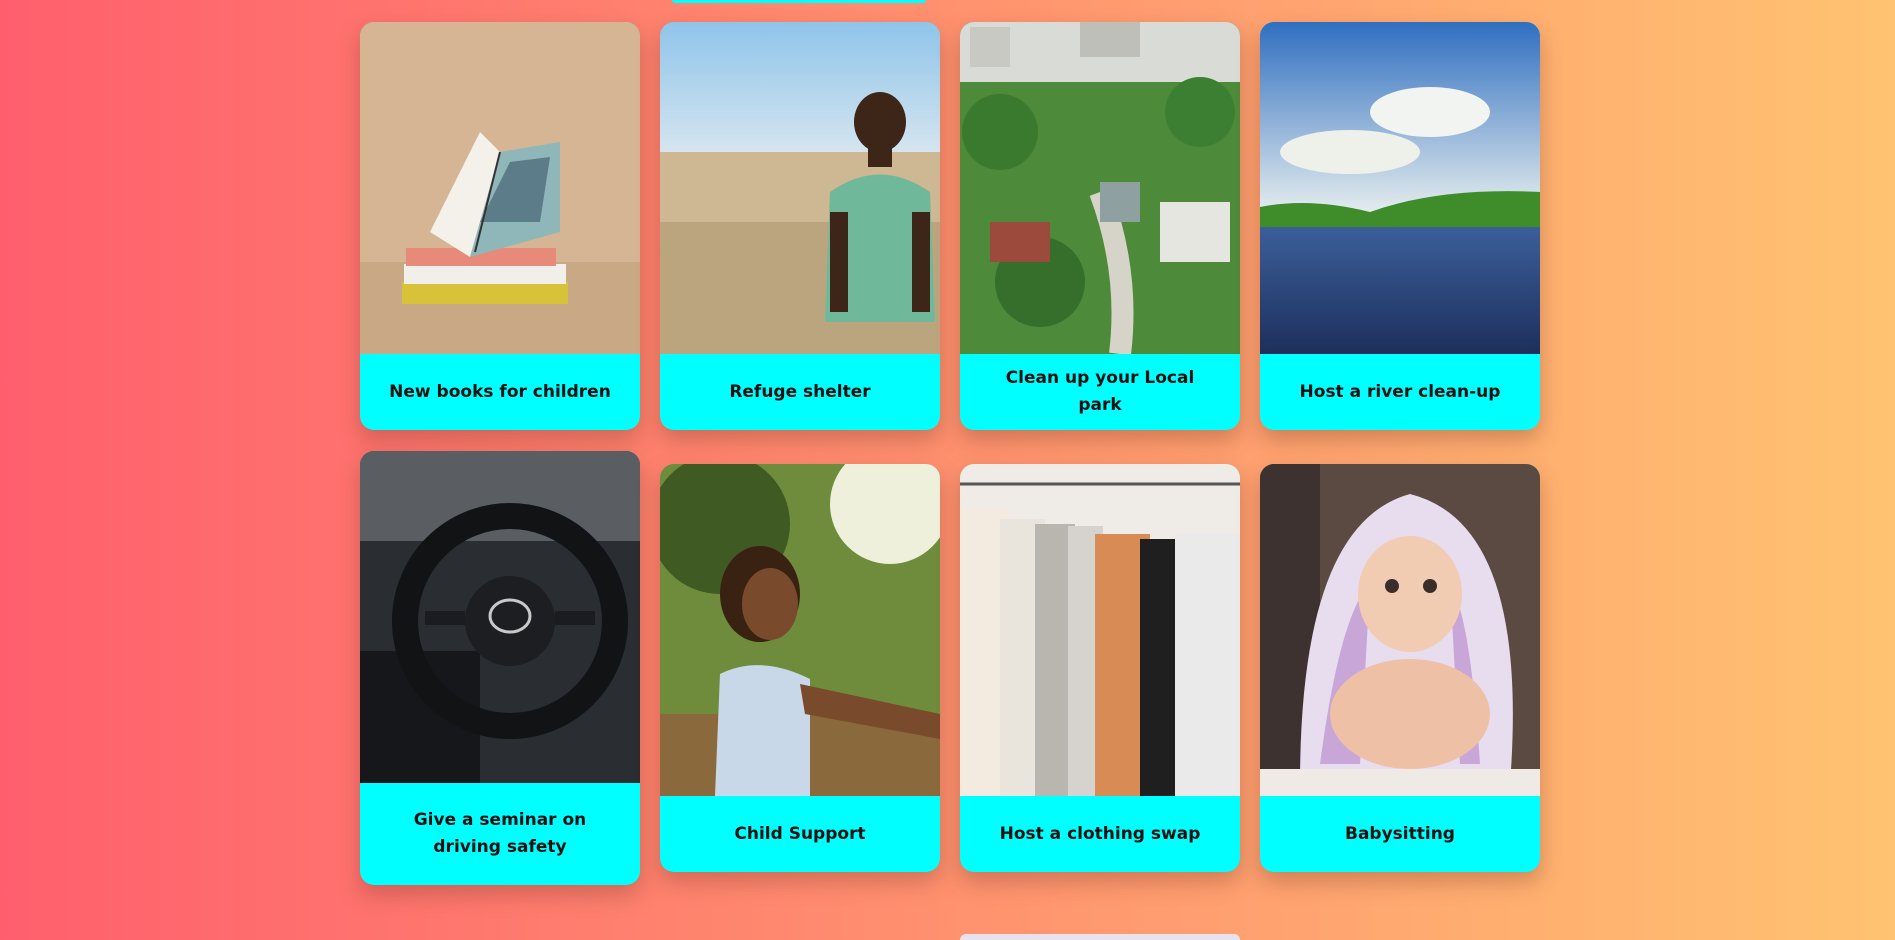 The height and width of the screenshot is (940, 1895). I want to click on card-host-river-clean-up: Host a river clean-up, so click(1400, 226).